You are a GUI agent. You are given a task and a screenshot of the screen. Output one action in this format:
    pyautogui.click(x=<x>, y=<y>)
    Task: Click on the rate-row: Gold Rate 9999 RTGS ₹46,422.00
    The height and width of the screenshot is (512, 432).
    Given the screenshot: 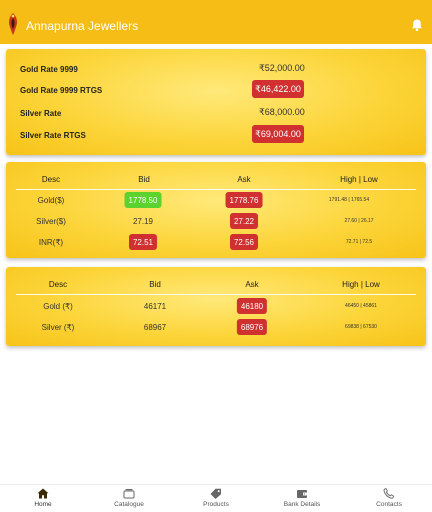 What is the action you would take?
    pyautogui.click(x=216, y=90)
    